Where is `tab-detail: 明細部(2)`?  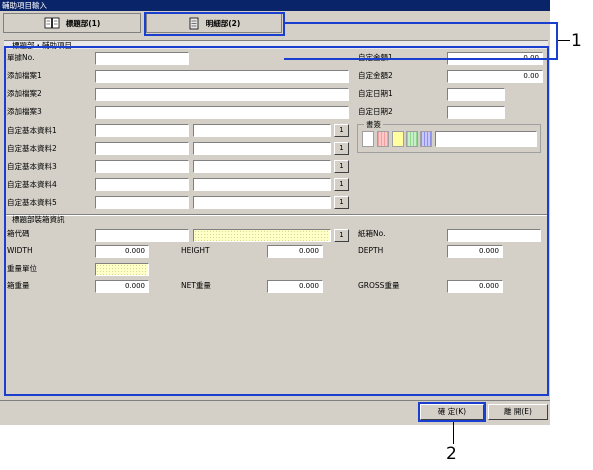 tab-detail: 明細部(2) is located at coordinates (214, 23).